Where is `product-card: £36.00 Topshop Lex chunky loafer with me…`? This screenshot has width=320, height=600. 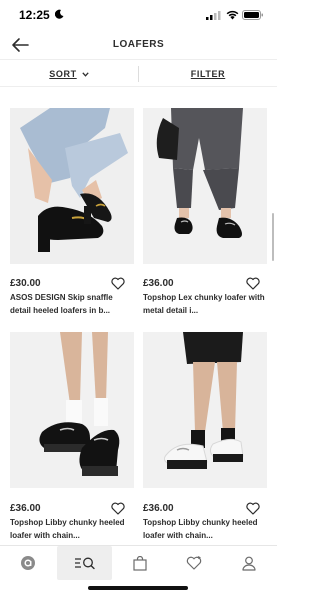 product-card: £36.00 Topshop Lex chunky loafer with me… is located at coordinates (205, 203).